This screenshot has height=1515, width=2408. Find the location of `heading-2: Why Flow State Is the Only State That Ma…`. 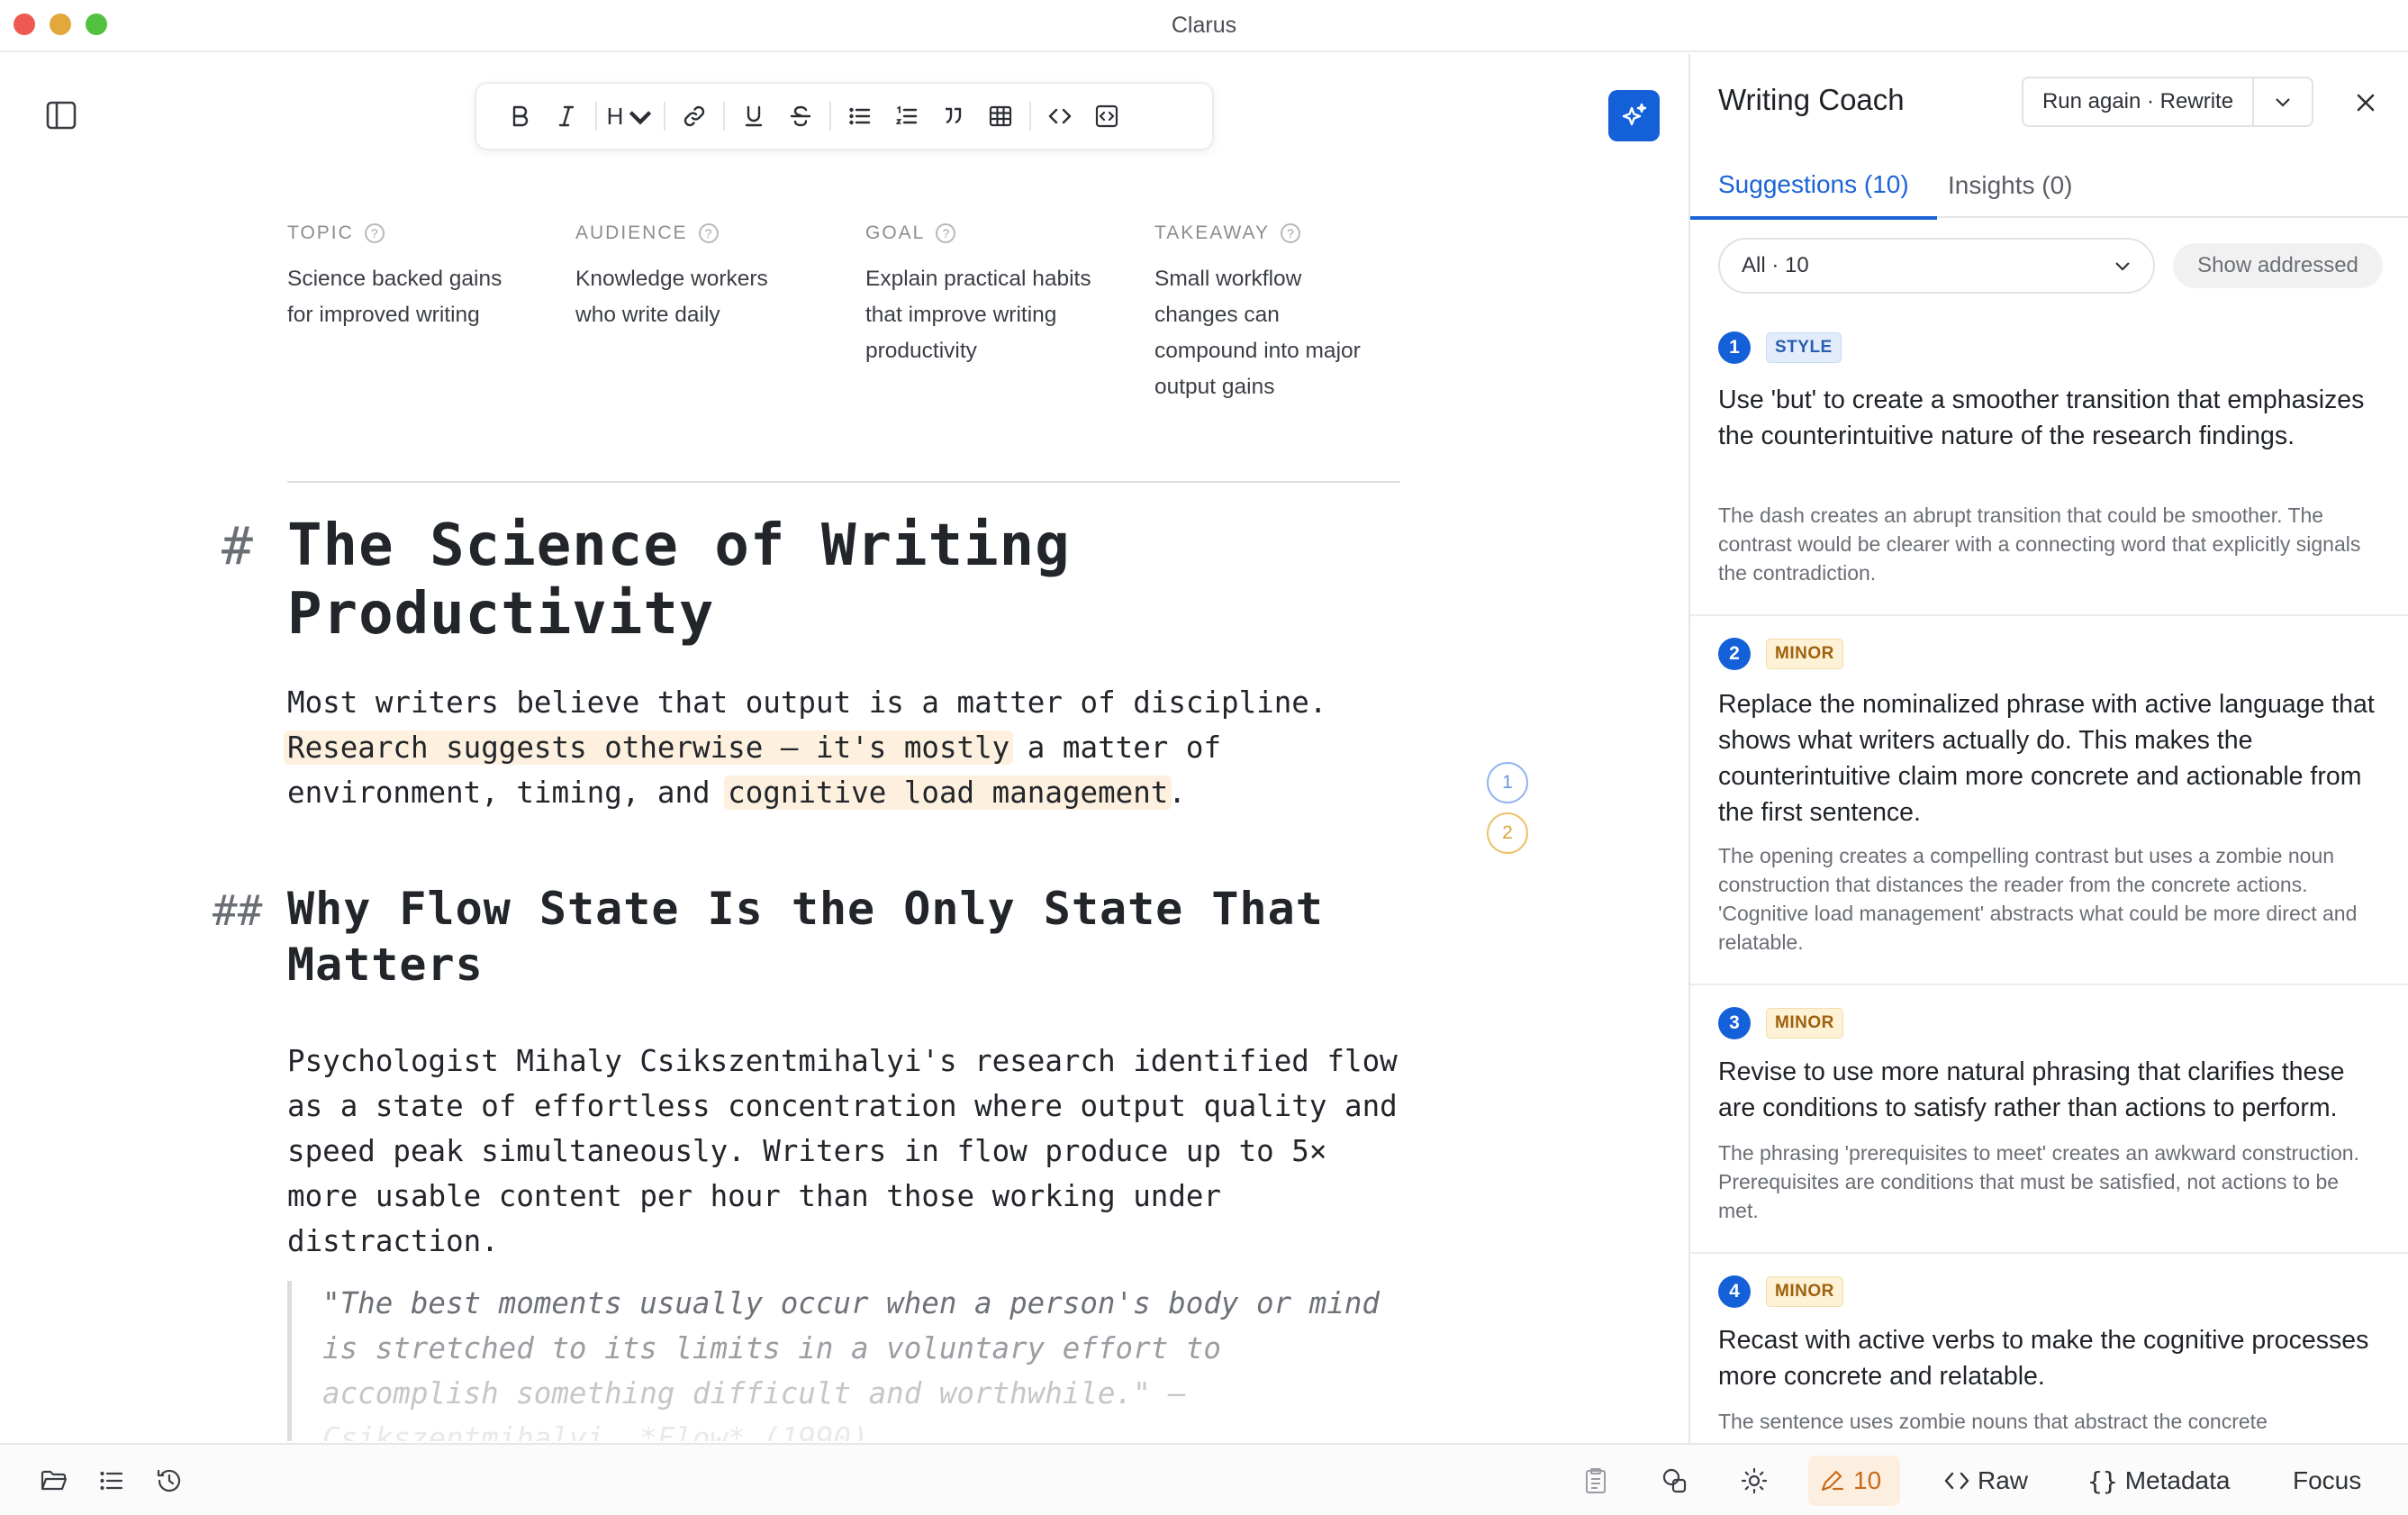

heading-2: Why Flow State Is the Only State That Ma… is located at coordinates (872, 937).